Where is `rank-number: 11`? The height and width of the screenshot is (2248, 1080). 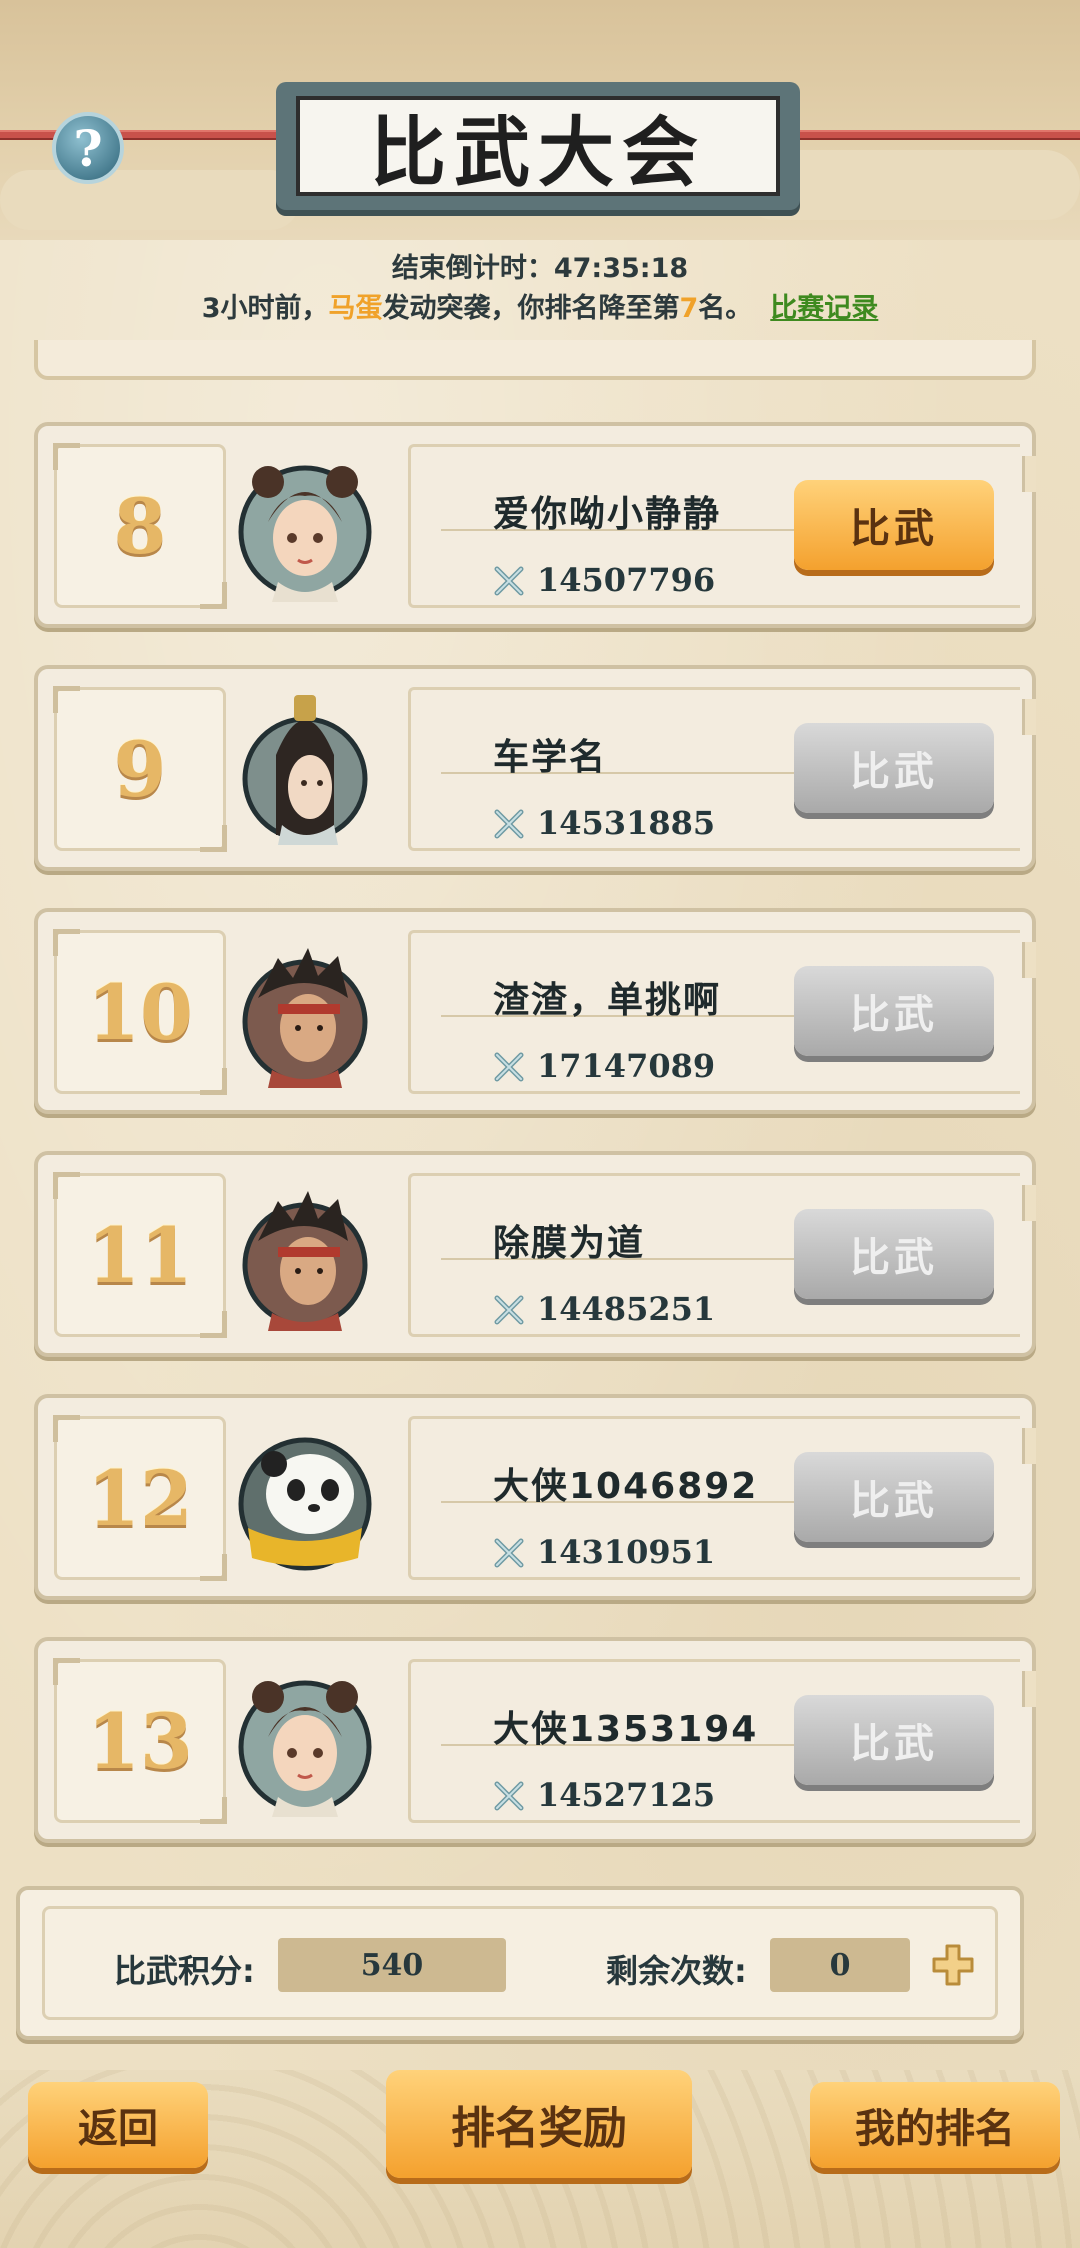
rank-number: 11 is located at coordinates (140, 1255).